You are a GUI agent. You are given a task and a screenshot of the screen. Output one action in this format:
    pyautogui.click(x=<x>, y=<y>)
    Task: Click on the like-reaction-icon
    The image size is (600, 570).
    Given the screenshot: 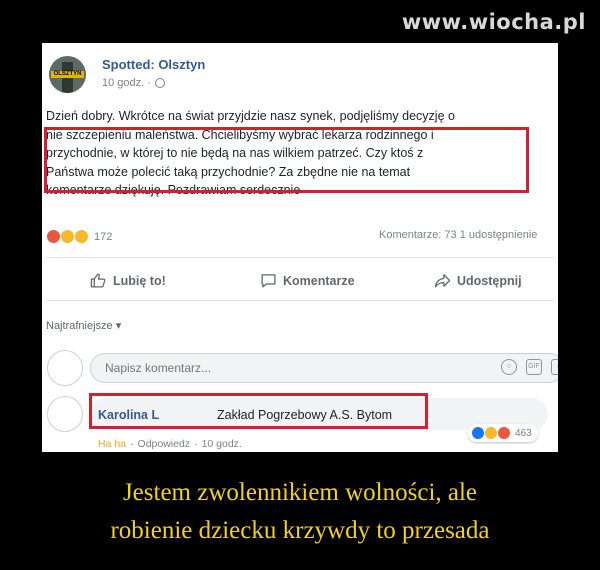 What is the action you would take?
    pyautogui.click(x=478, y=433)
    